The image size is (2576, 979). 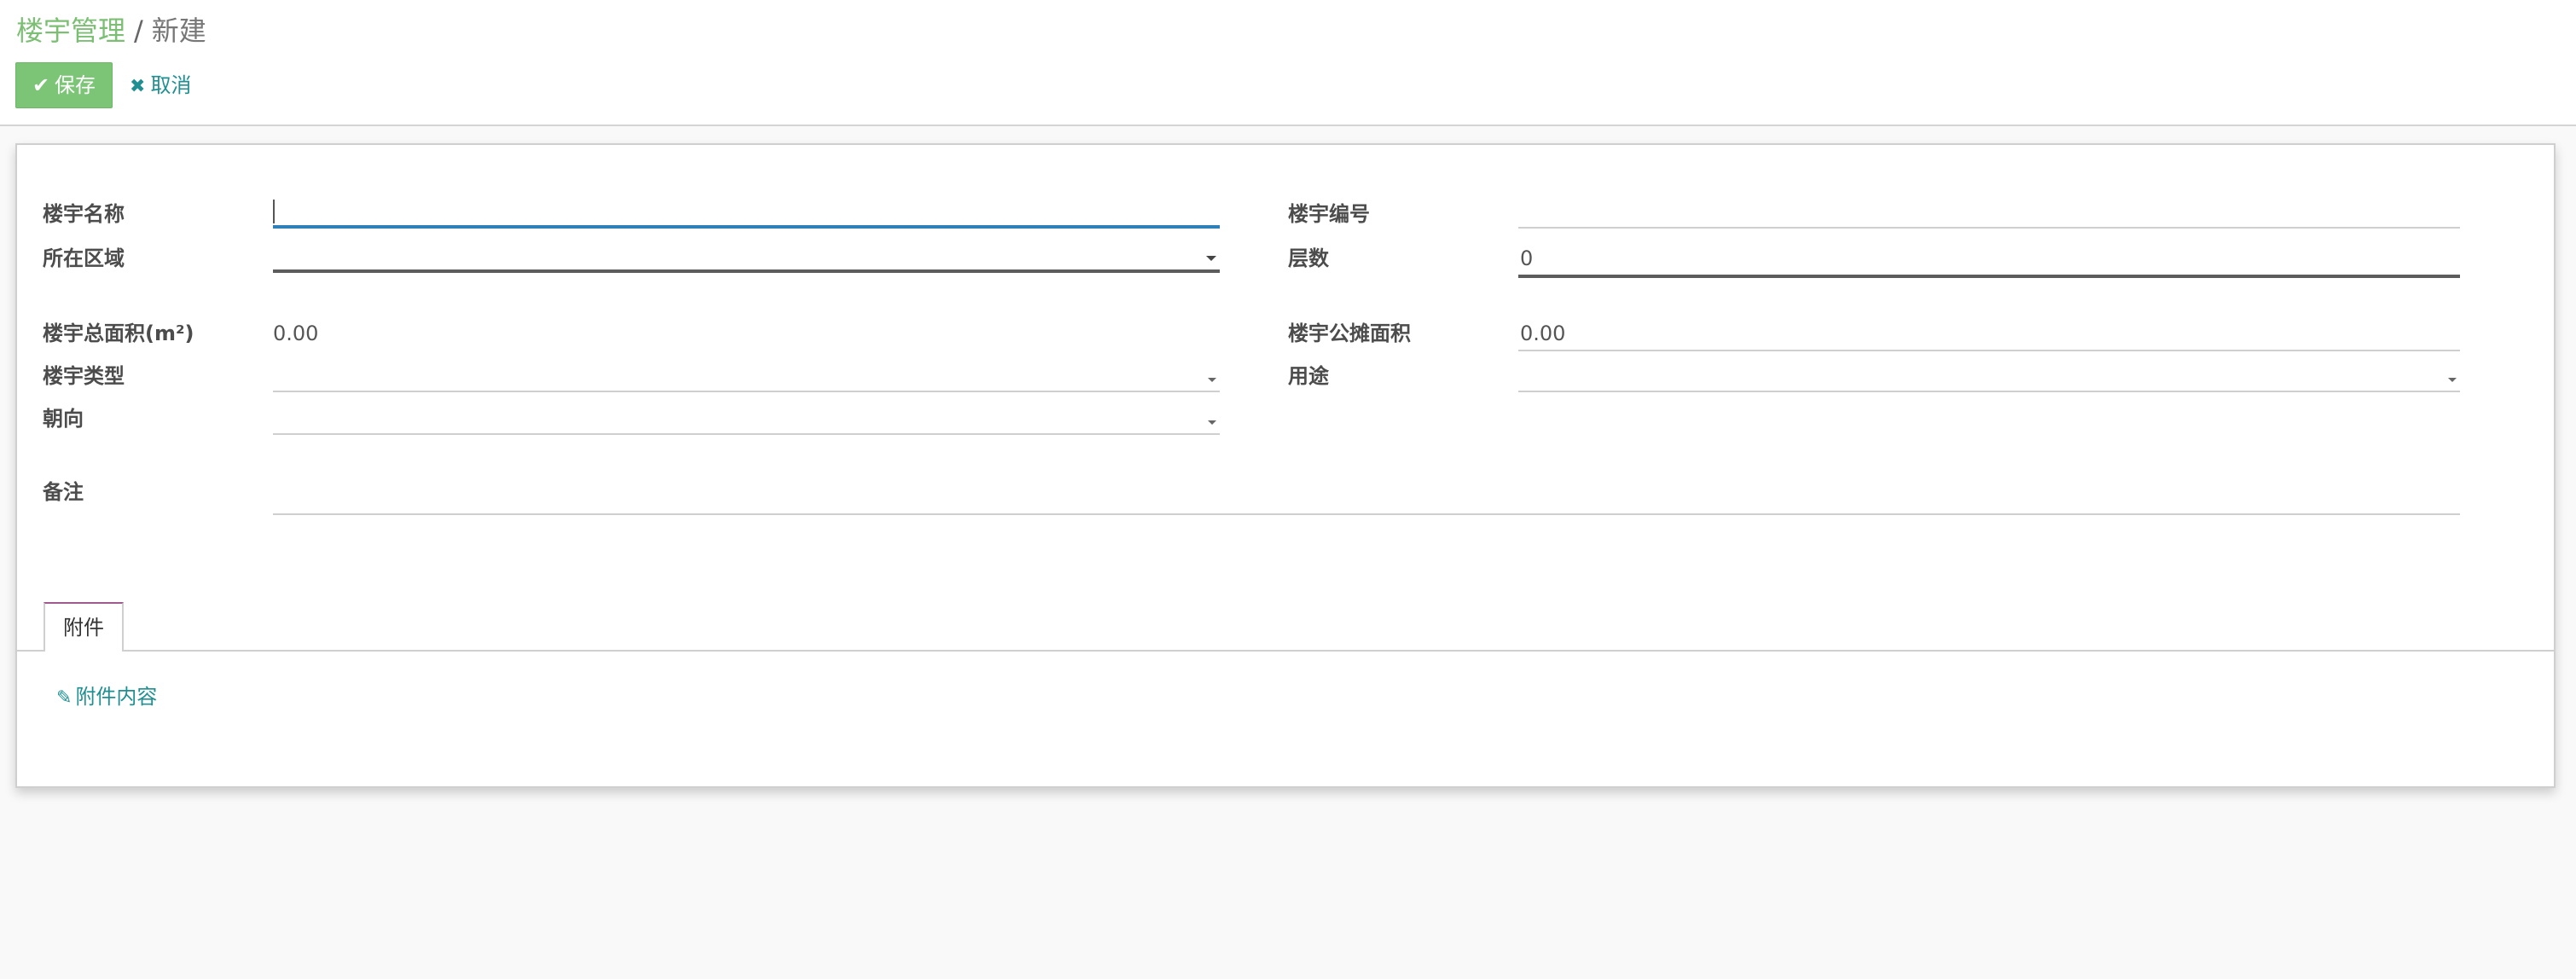 What do you see at coordinates (746, 212) in the screenshot?
I see `building-name-input` at bounding box center [746, 212].